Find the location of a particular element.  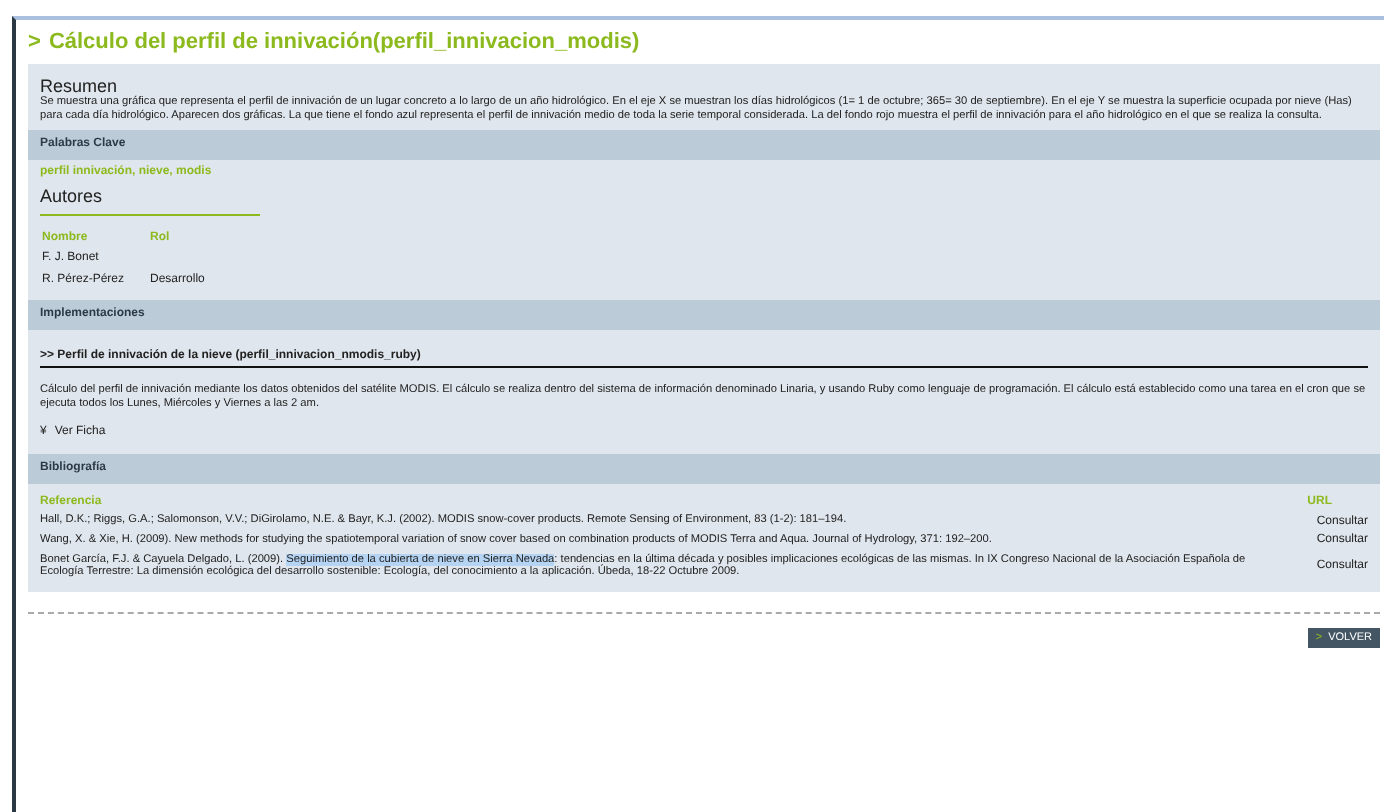

section-heading: Autores is located at coordinates (150, 201).